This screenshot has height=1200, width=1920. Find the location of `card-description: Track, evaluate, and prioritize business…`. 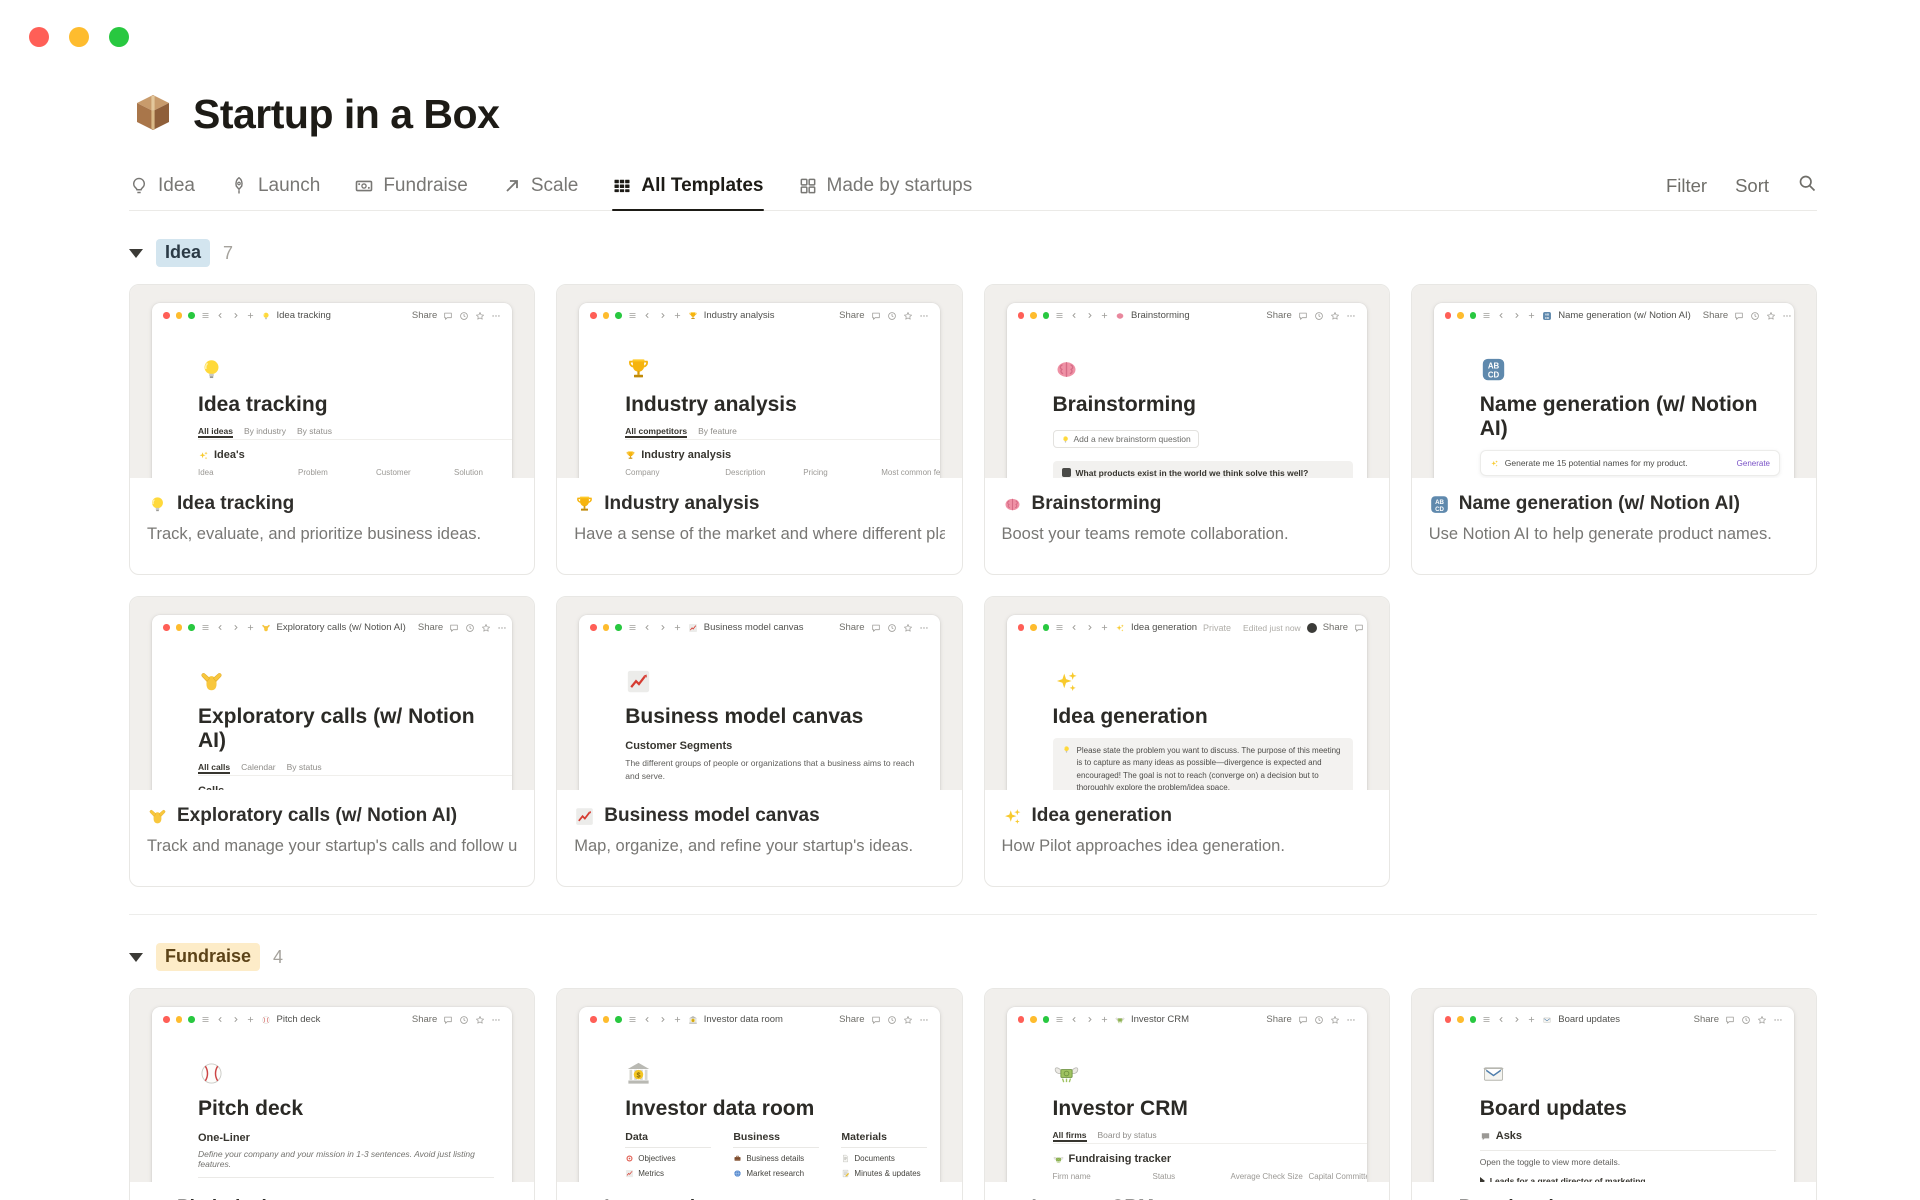

card-description: Track, evaluate, and prioritize business… is located at coordinates (314, 534).